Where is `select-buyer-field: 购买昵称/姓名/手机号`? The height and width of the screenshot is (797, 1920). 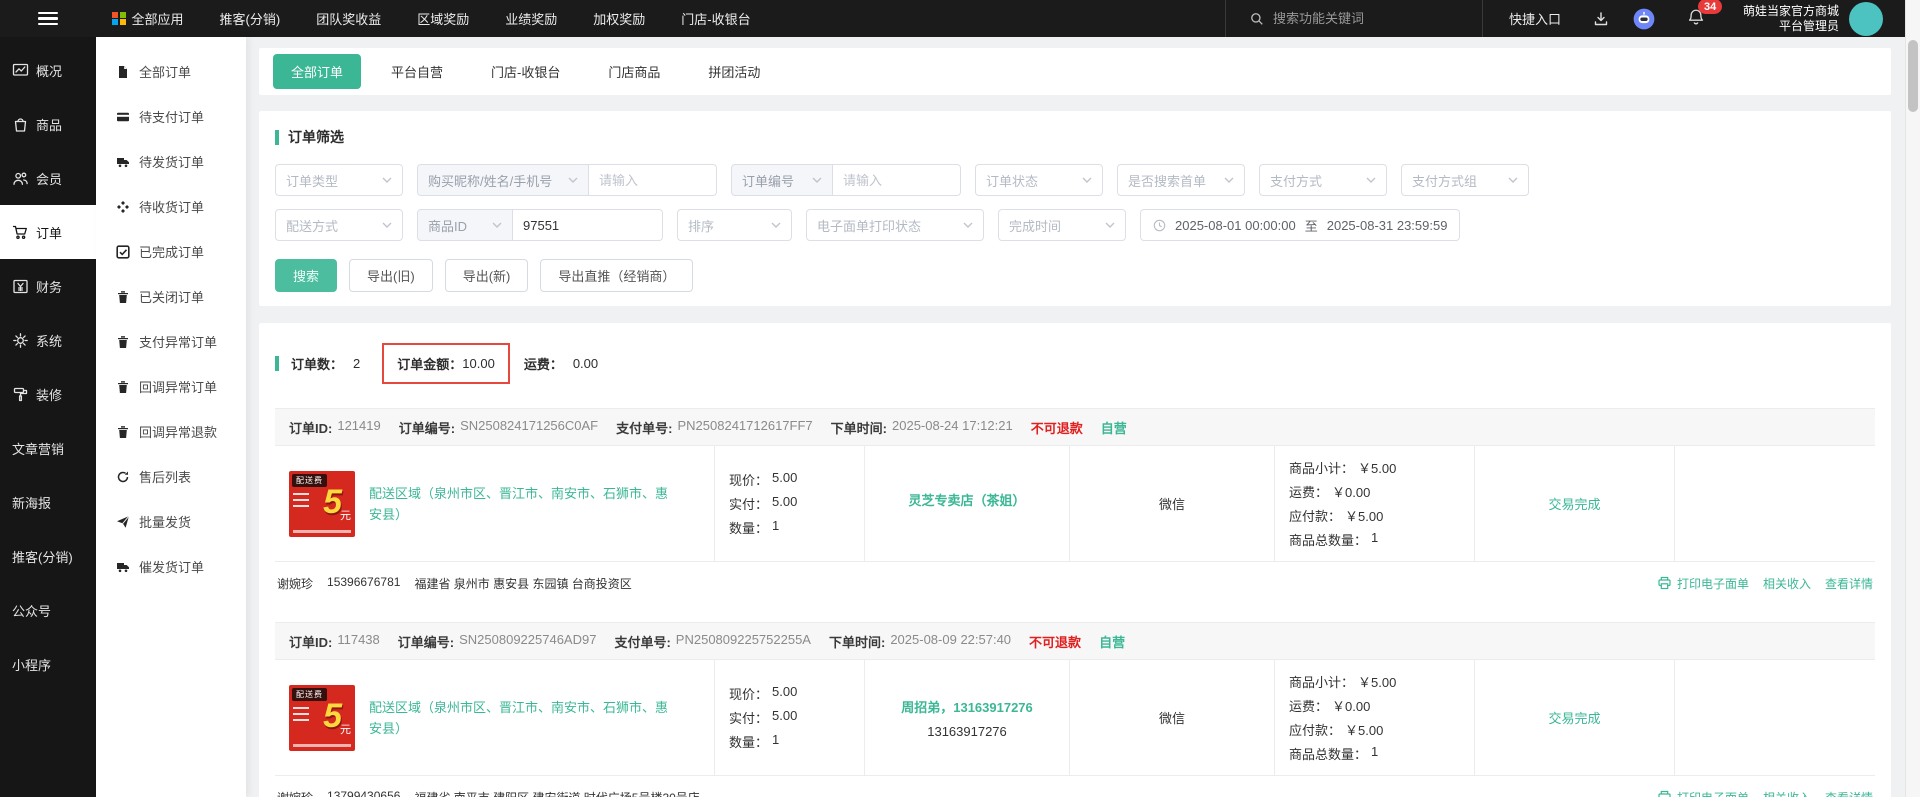
select-buyer-field: 购买昵称/姓名/手机号 is located at coordinates (503, 180).